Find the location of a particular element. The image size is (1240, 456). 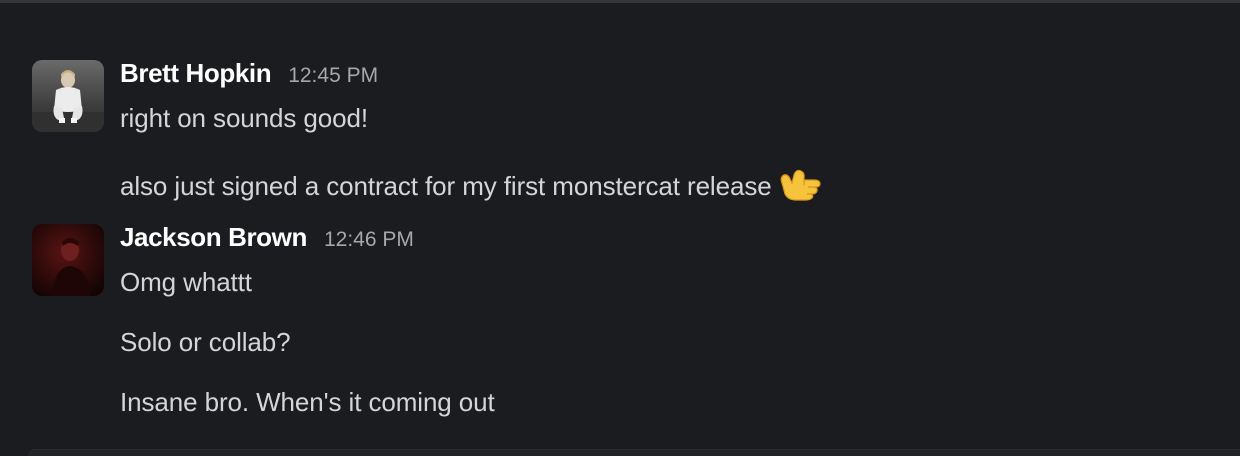

sender-name: Jackson Brown is located at coordinates (213, 237).